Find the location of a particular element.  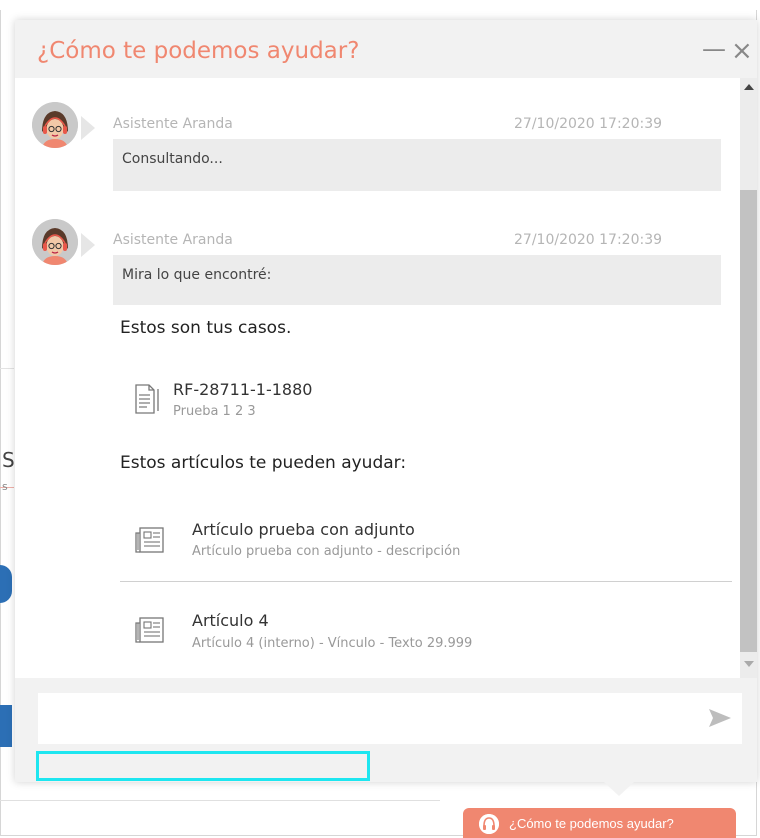

scroll-down-arrow-icon is located at coordinates (749, 664).